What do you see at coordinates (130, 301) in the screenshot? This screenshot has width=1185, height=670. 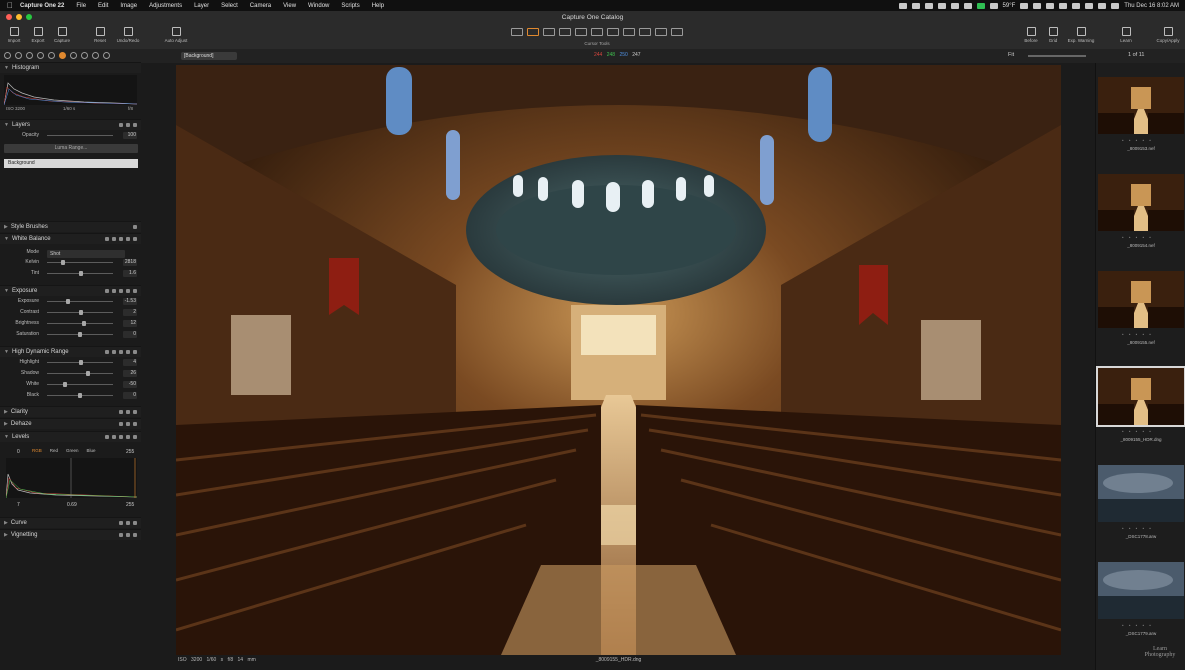 I see `adj-value: -1.53` at bounding box center [130, 301].